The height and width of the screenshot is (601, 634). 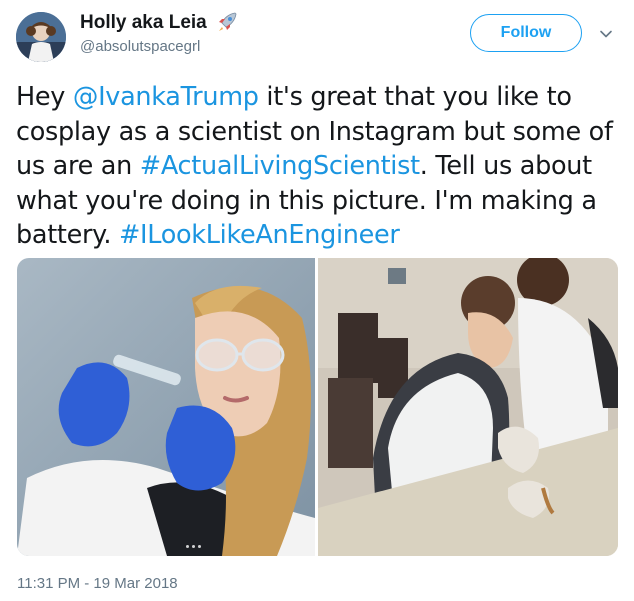 I want to click on display-name: Holly aka Leia, so click(x=143, y=23).